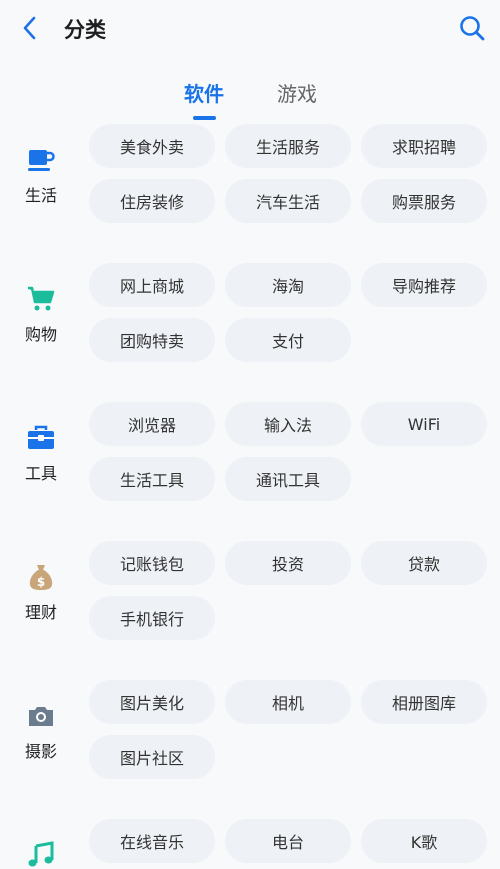 This screenshot has width=500, height=869. Describe the element at coordinates (250, 93) in the screenshot. I see `tab-bar: 软件 游戏` at that location.